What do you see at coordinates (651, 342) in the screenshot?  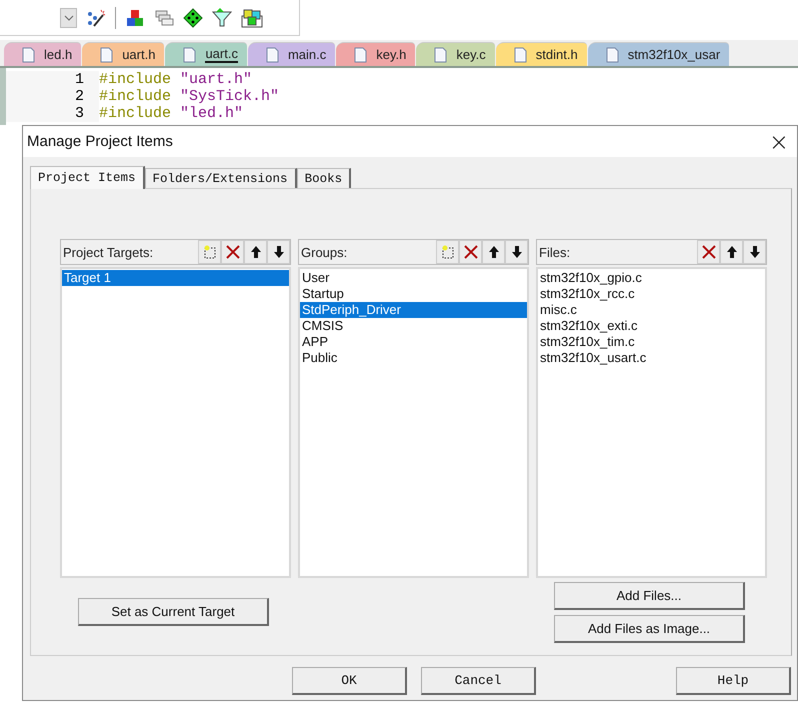 I see `list-item: stm32f10x_tim.c` at bounding box center [651, 342].